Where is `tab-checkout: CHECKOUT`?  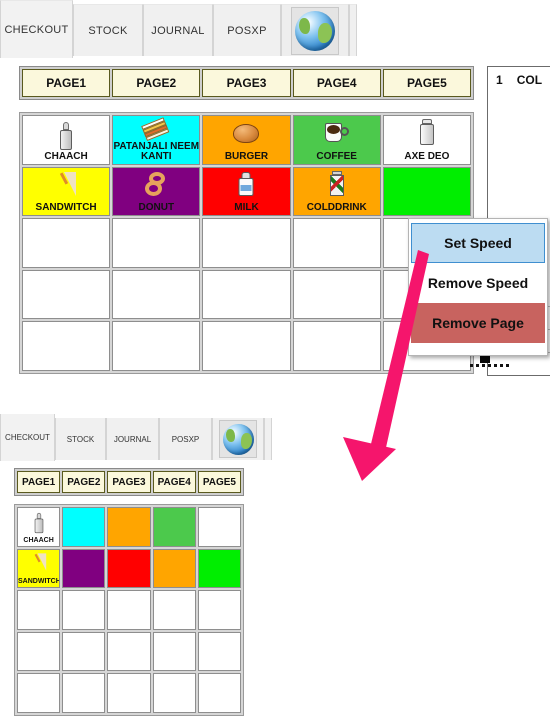 tab-checkout: CHECKOUT is located at coordinates (36, 29).